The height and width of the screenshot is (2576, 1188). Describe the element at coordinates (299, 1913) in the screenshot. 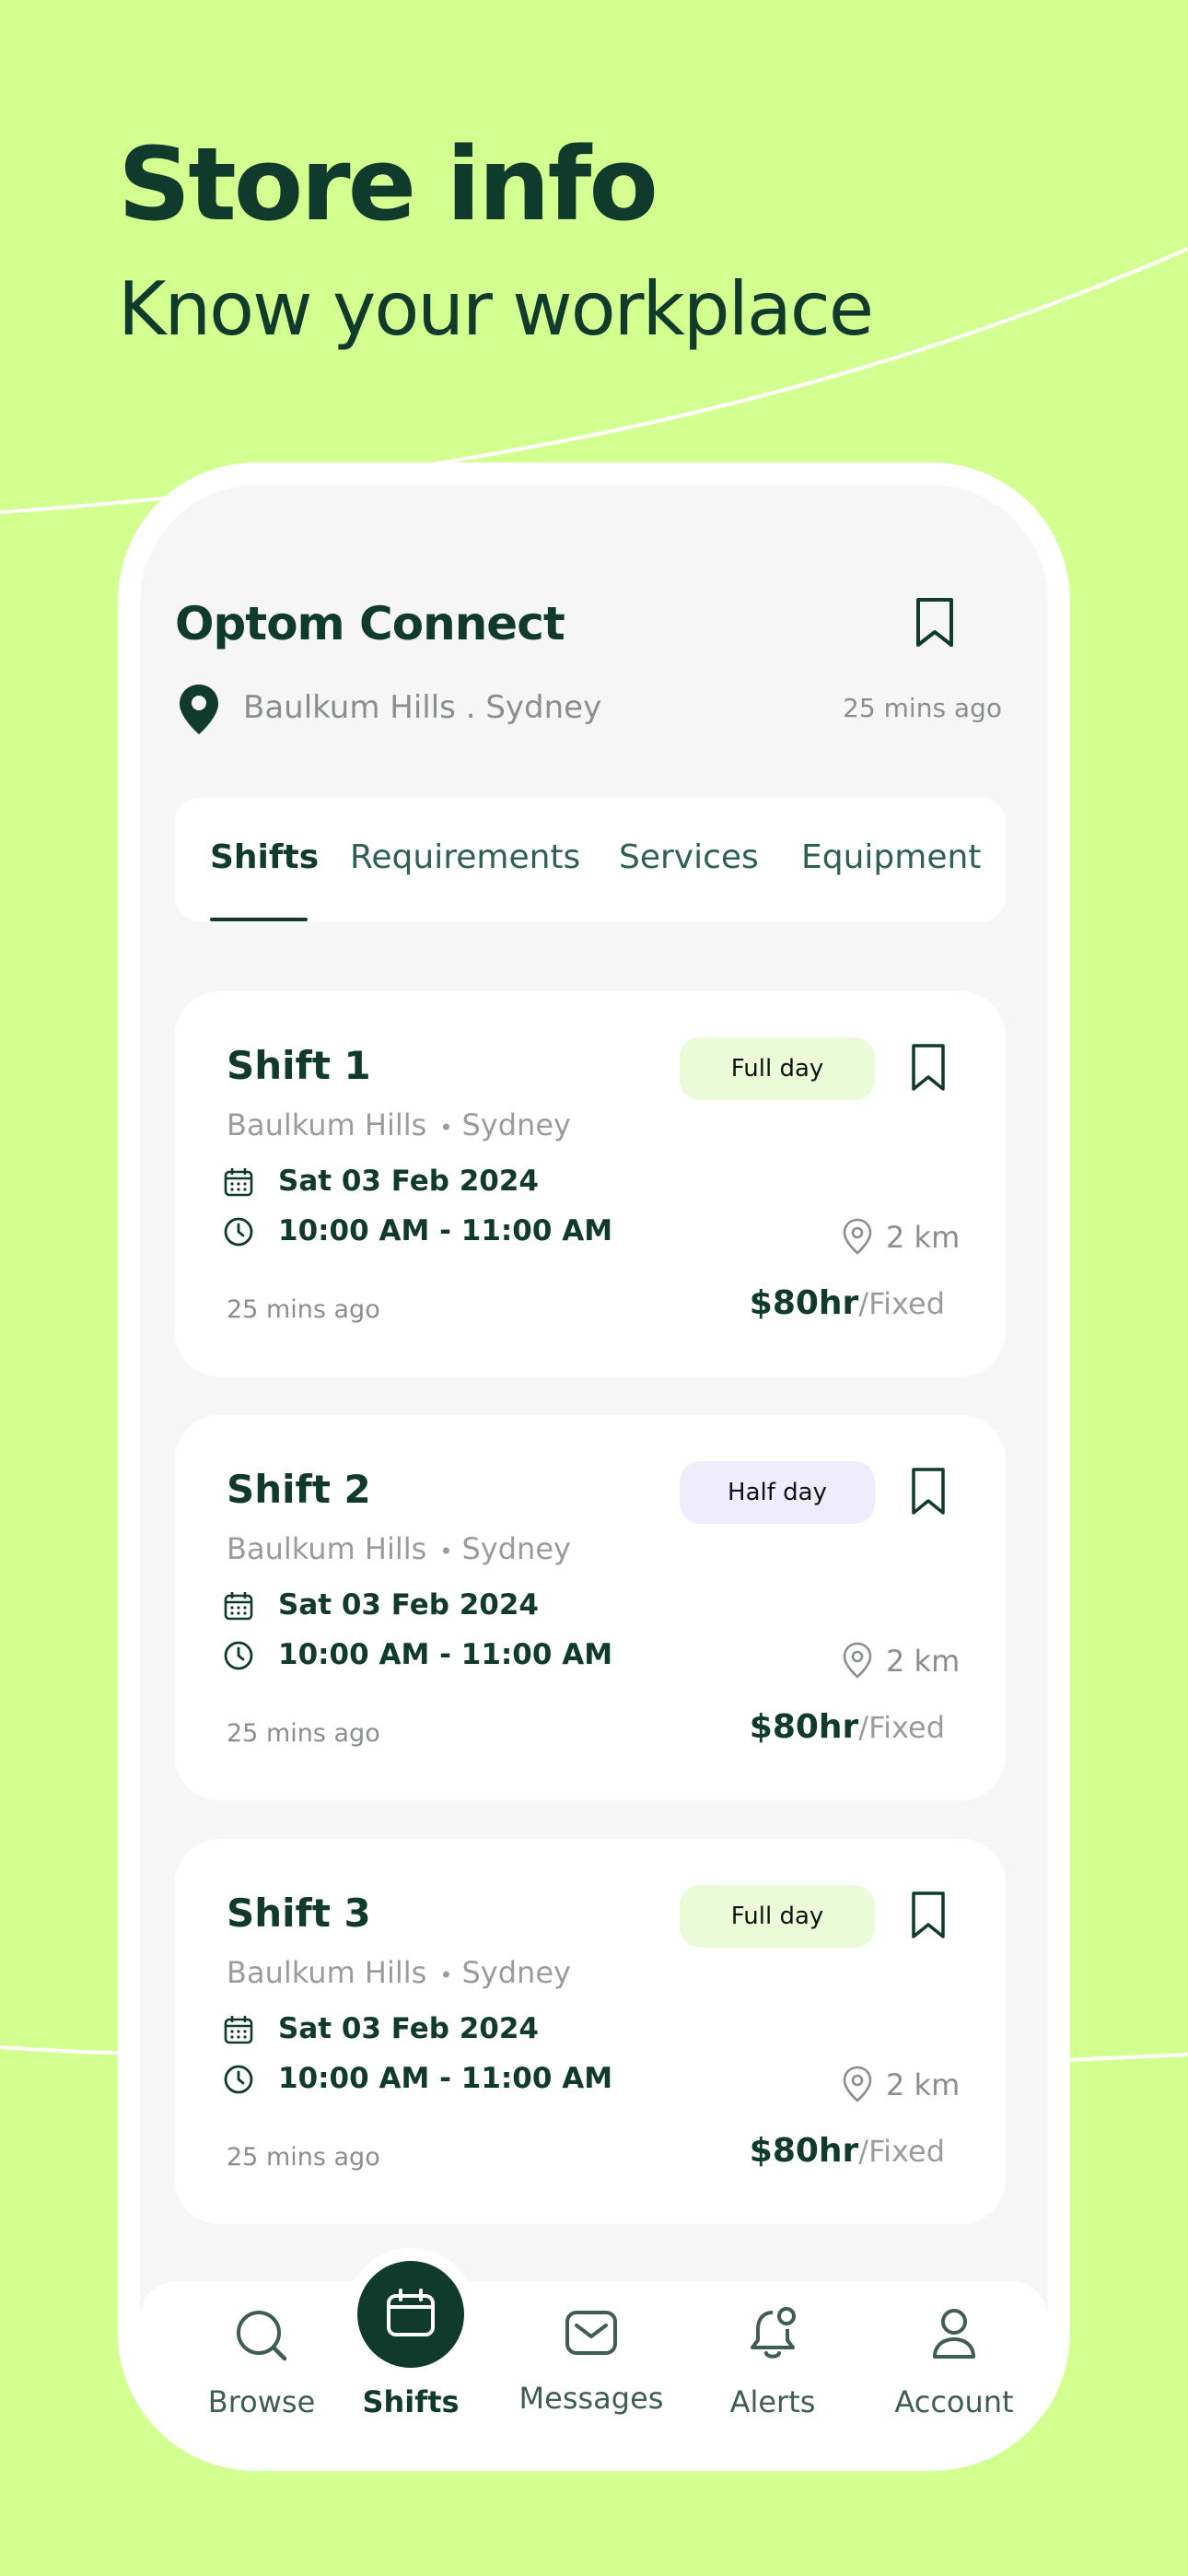

I see `shift-title: Shift 3` at that location.